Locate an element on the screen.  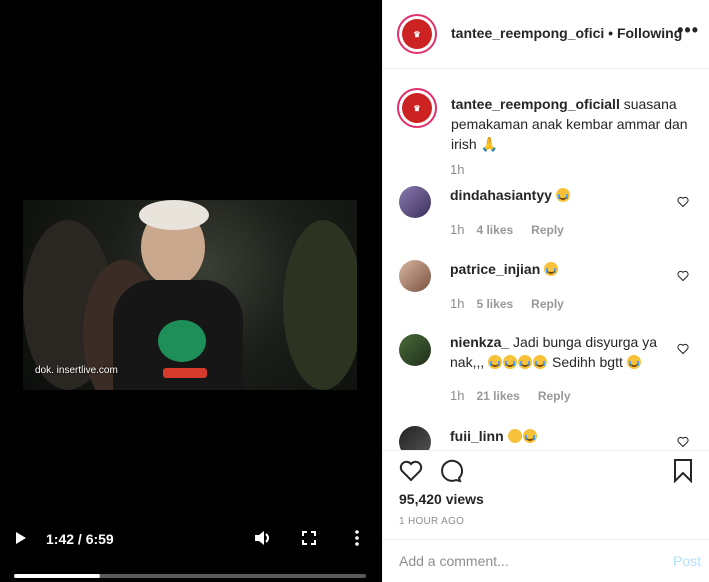
comment-username: nienkza_ is located at coordinates (479, 342).